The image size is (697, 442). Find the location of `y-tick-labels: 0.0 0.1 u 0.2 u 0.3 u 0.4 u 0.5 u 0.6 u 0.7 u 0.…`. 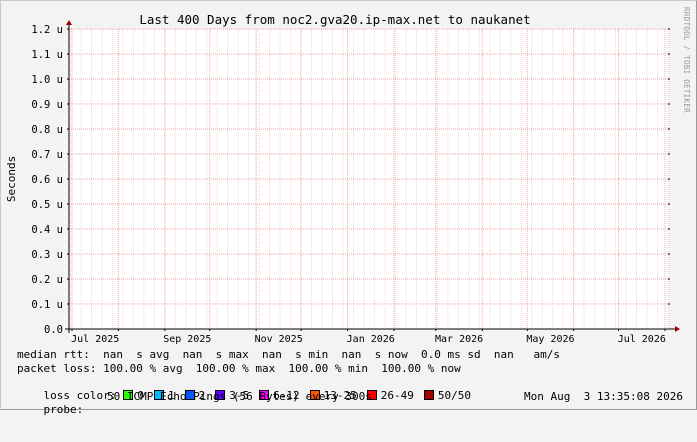

y-tick-labels: 0.0 0.1 u 0.2 u 0.3 u 0.4 u 0.5 u 0.6 u 0.7 u 0.… is located at coordinates (47, 180).